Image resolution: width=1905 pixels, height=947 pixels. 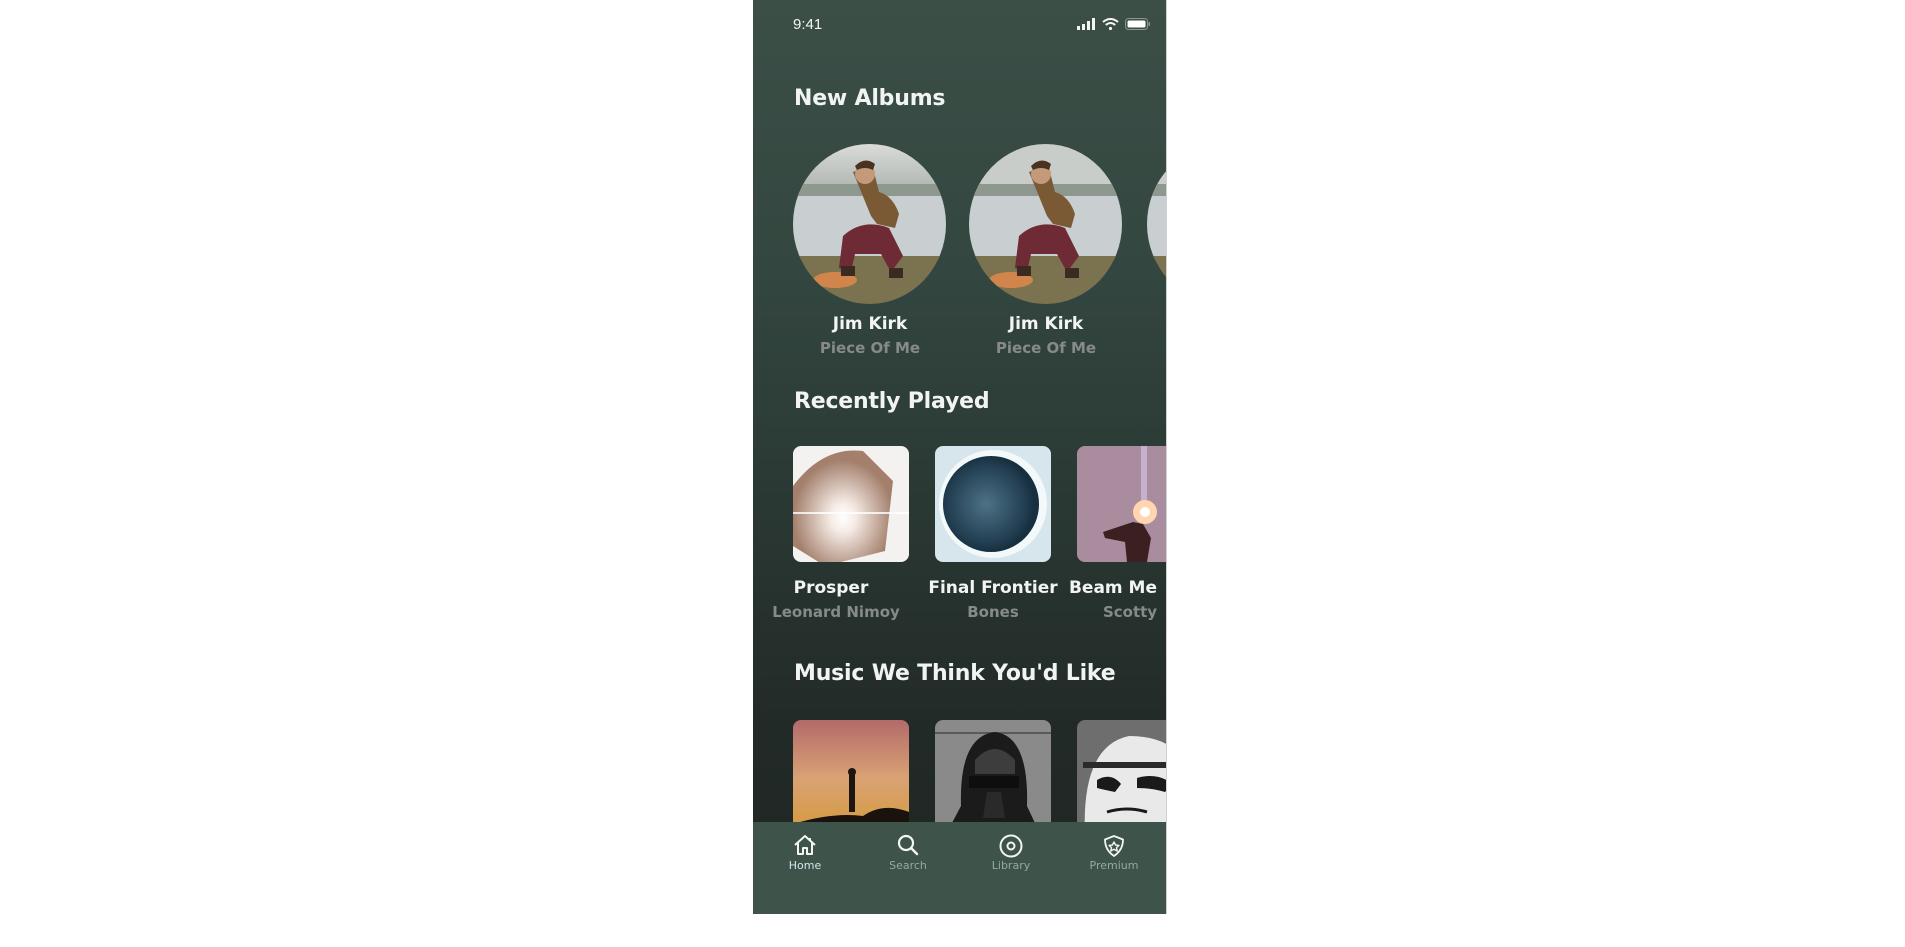 I want to click on section-title-recommended: Music We Think You'd Like, so click(x=955, y=673).